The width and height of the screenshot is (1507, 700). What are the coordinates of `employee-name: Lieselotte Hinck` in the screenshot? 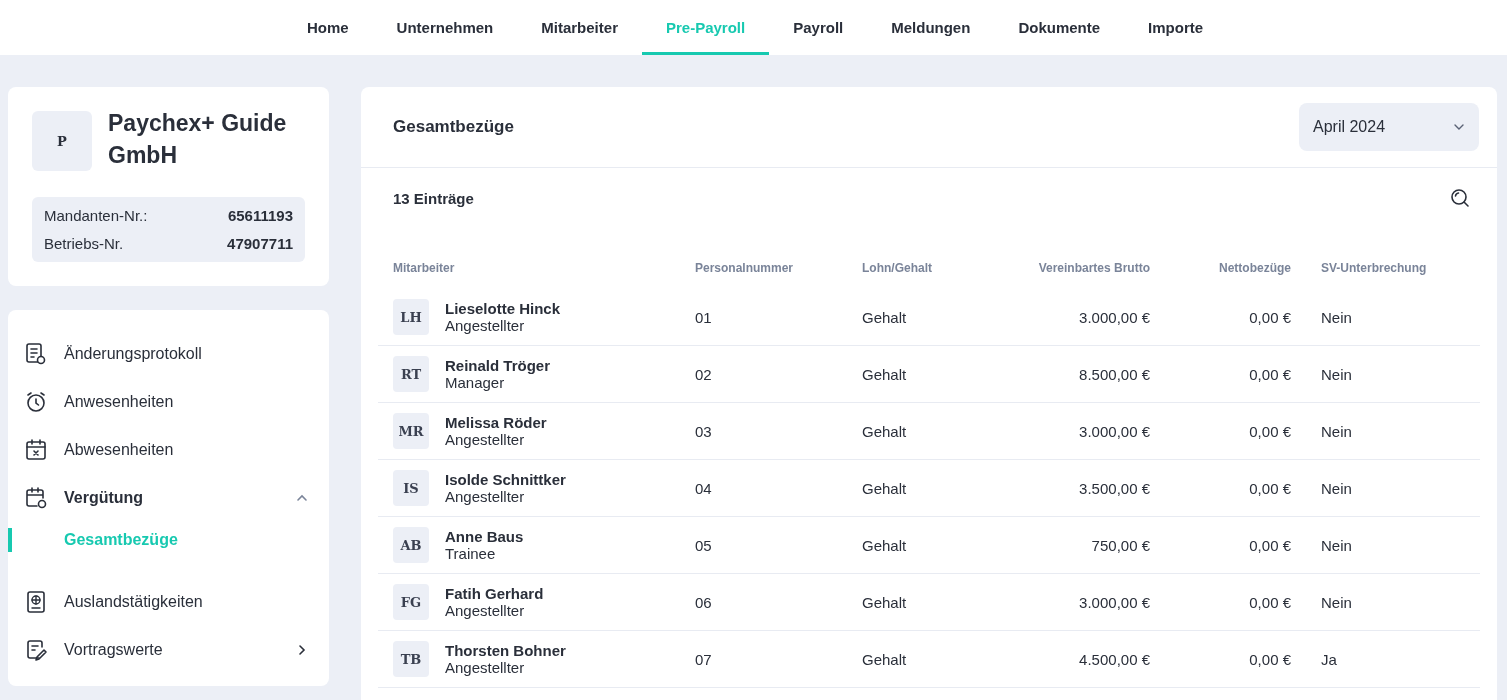 It's located at (503, 308).